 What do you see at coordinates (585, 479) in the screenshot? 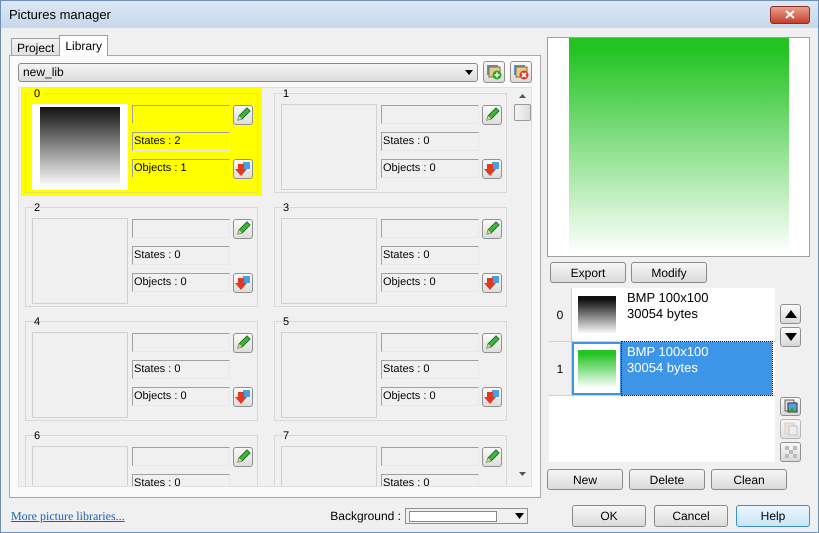
I see `state-action-button: New` at bounding box center [585, 479].